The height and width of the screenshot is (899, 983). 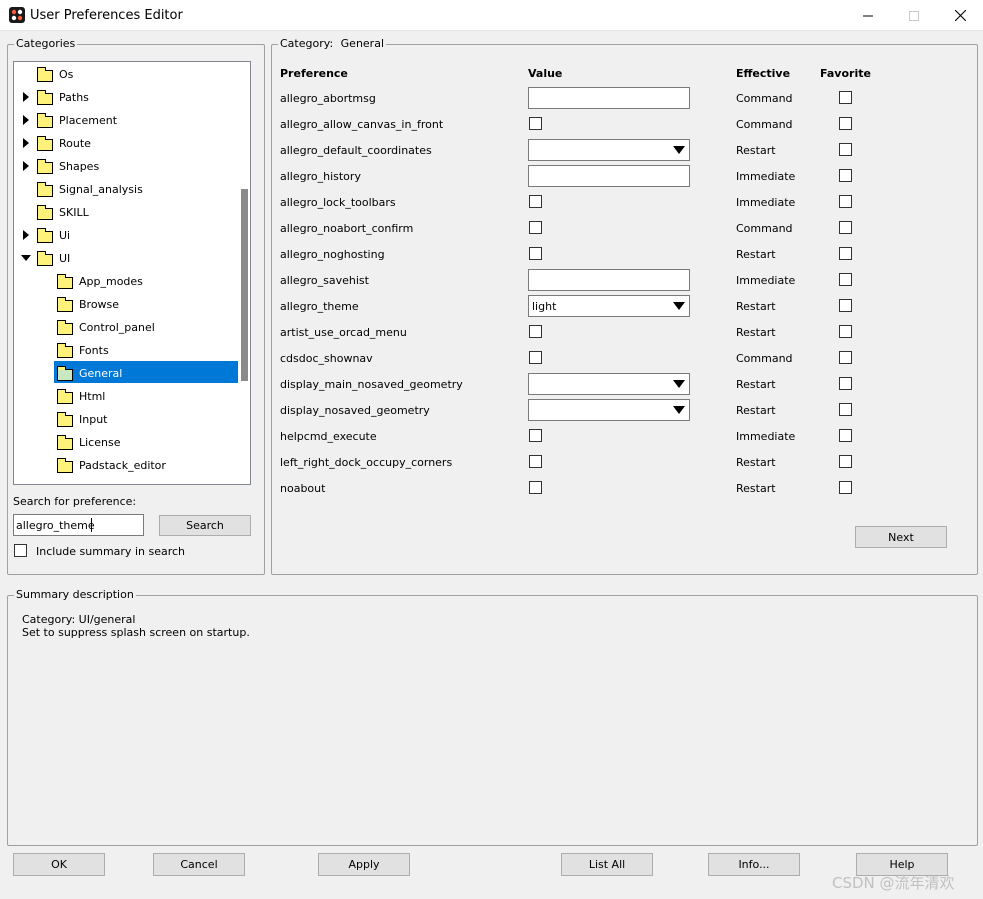 What do you see at coordinates (544, 306) in the screenshot?
I see `dropdown-selected-value: light` at bounding box center [544, 306].